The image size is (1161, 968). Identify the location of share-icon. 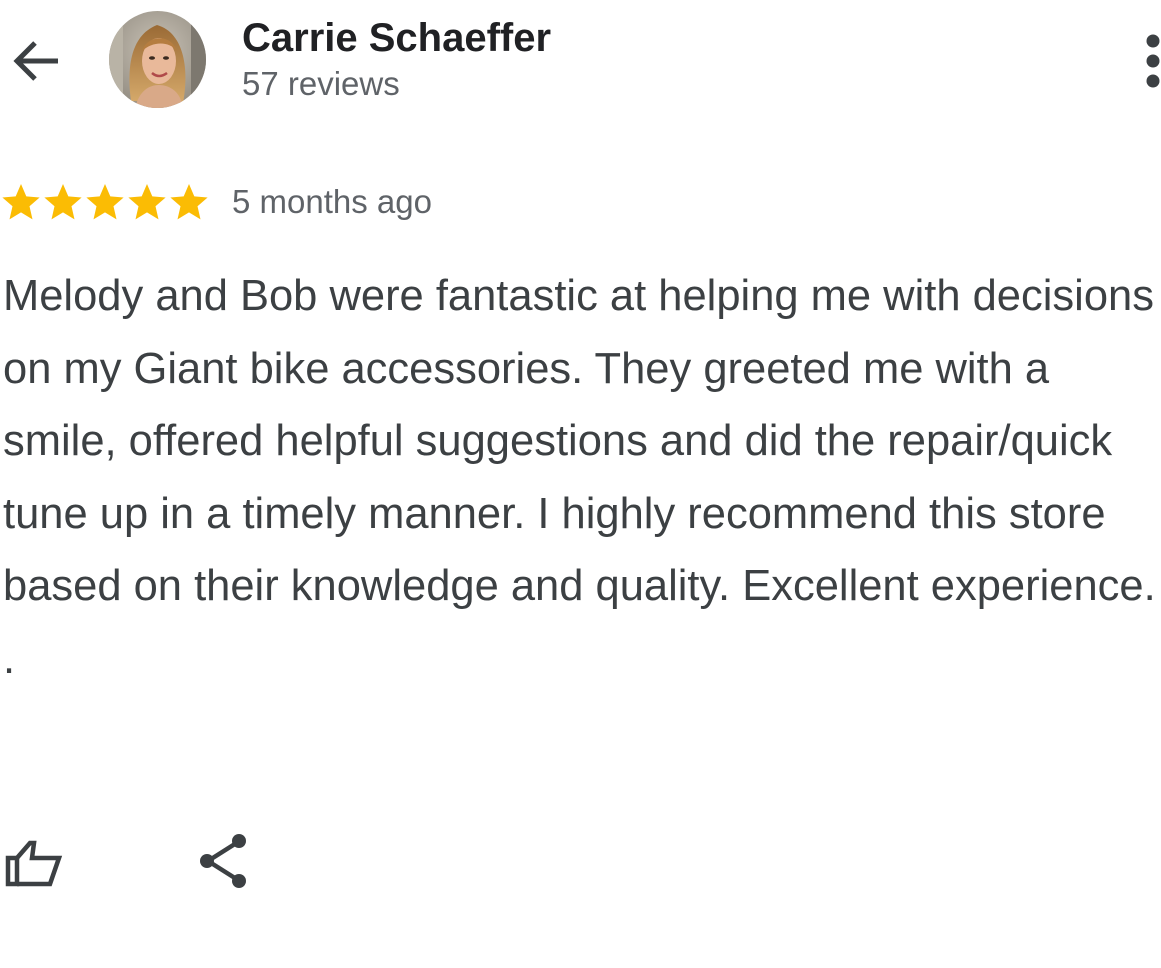
(223, 861).